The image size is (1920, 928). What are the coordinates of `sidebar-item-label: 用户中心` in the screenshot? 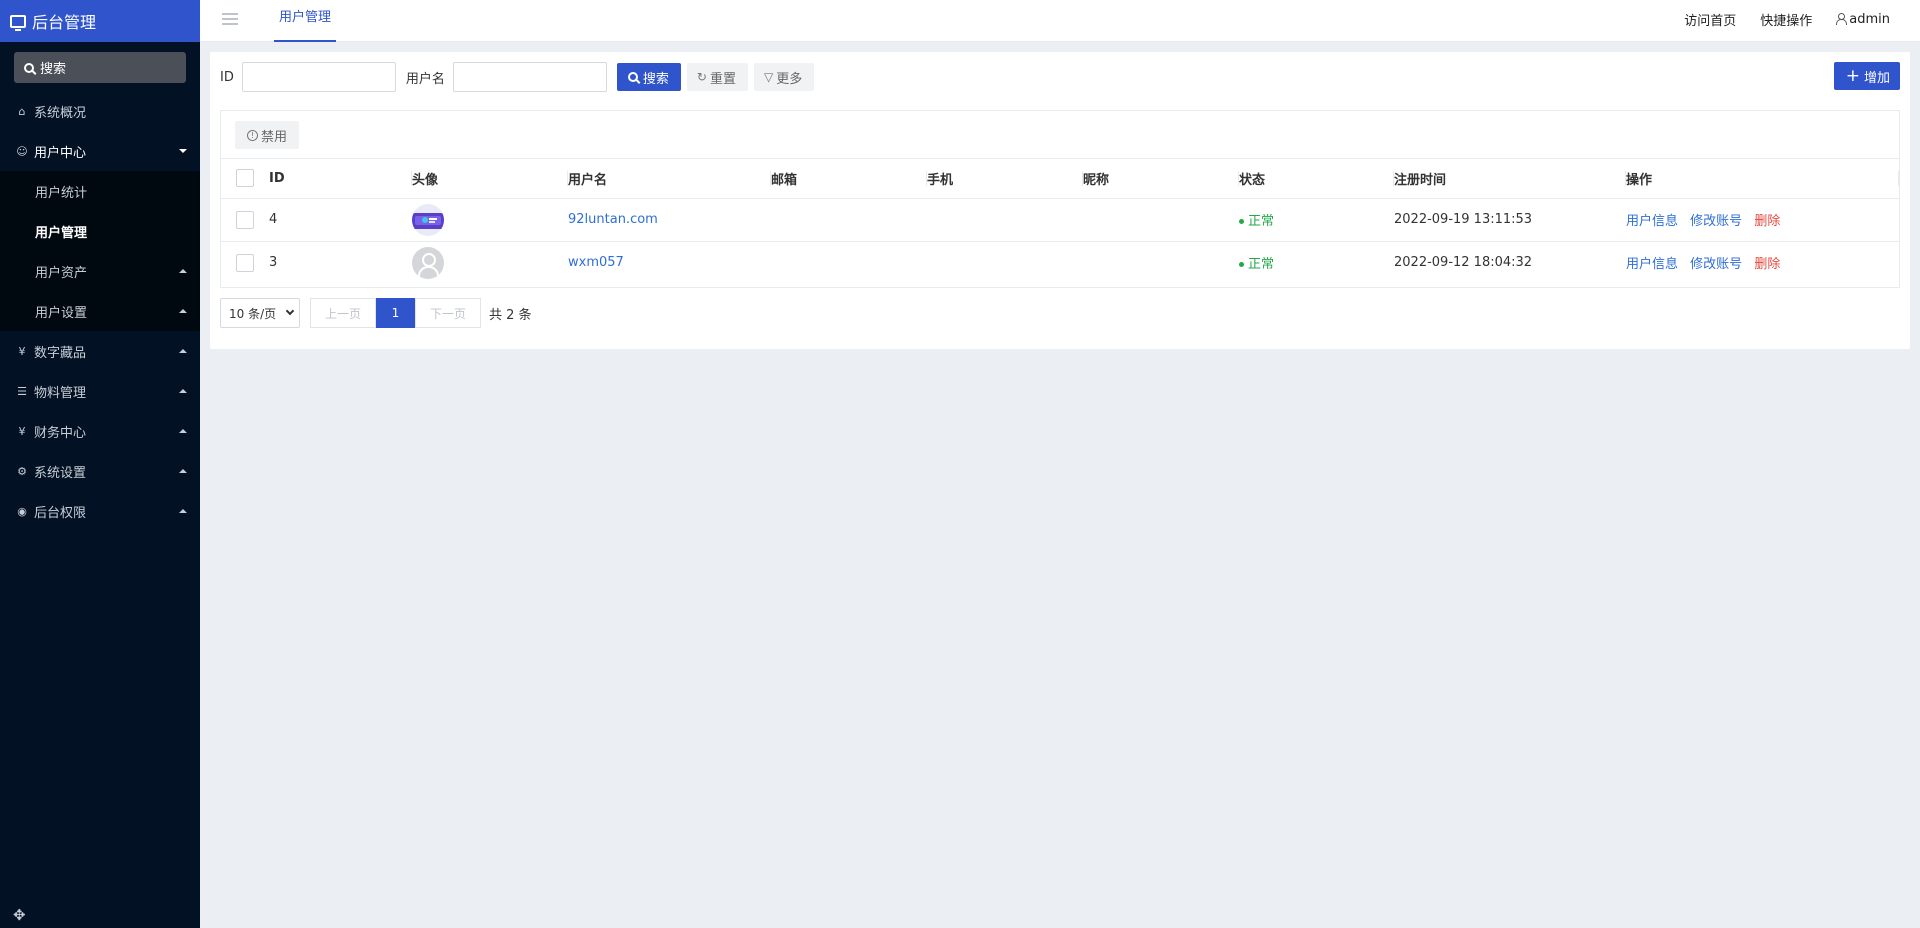 It's located at (60, 153).